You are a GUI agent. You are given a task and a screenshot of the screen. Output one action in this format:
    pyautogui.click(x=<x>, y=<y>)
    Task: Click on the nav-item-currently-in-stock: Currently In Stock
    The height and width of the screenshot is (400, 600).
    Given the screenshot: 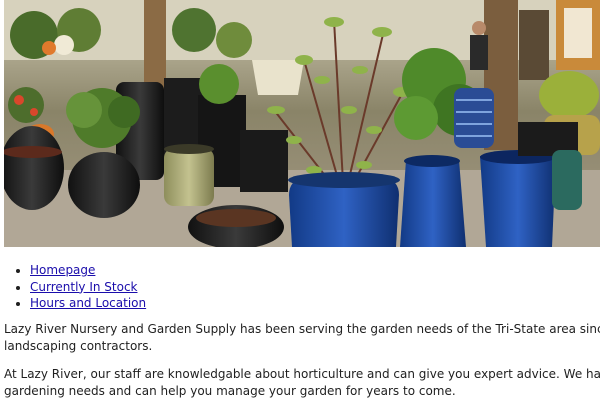 What is the action you would take?
    pyautogui.click(x=88, y=287)
    